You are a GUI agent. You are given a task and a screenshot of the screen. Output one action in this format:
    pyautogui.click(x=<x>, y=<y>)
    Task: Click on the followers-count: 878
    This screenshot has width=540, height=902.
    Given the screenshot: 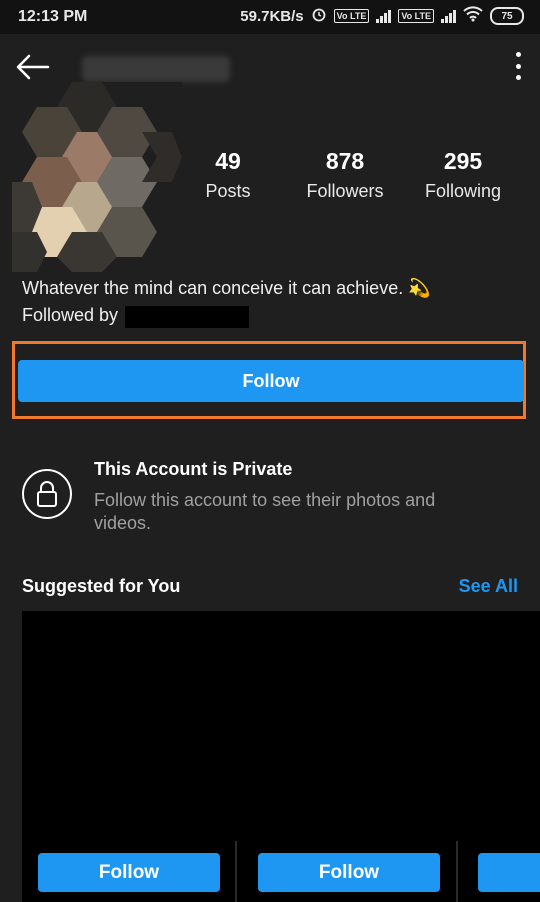 What is the action you would take?
    pyautogui.click(x=345, y=161)
    